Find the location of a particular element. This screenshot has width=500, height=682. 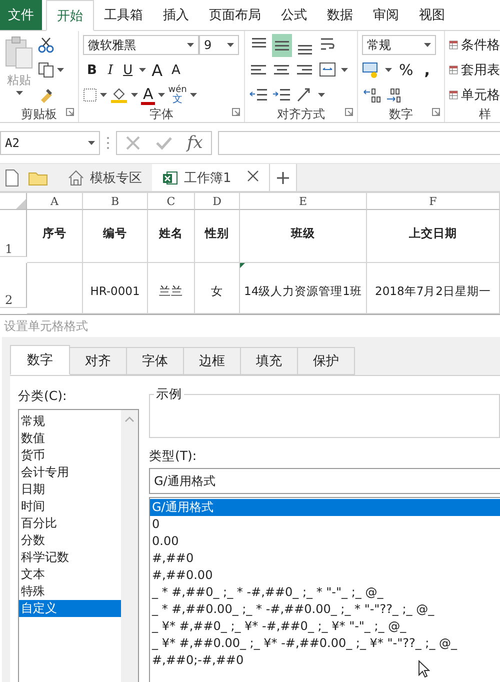

category-item: 科学记数 is located at coordinates (70, 557).